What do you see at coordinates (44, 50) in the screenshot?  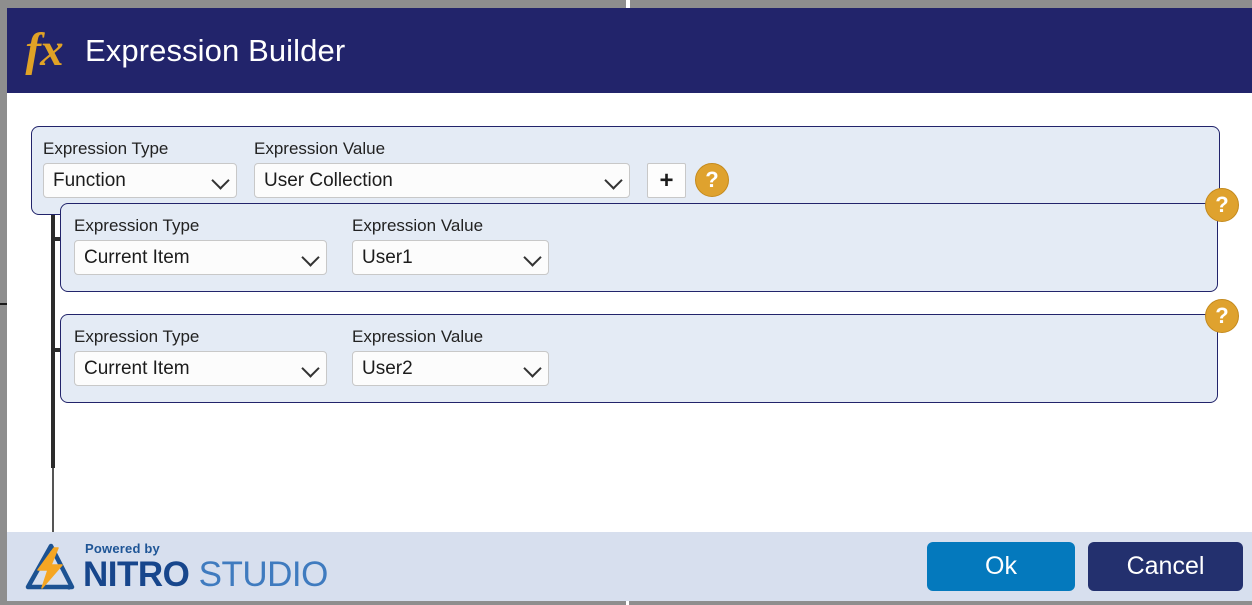 I see `fx-icon: fx` at bounding box center [44, 50].